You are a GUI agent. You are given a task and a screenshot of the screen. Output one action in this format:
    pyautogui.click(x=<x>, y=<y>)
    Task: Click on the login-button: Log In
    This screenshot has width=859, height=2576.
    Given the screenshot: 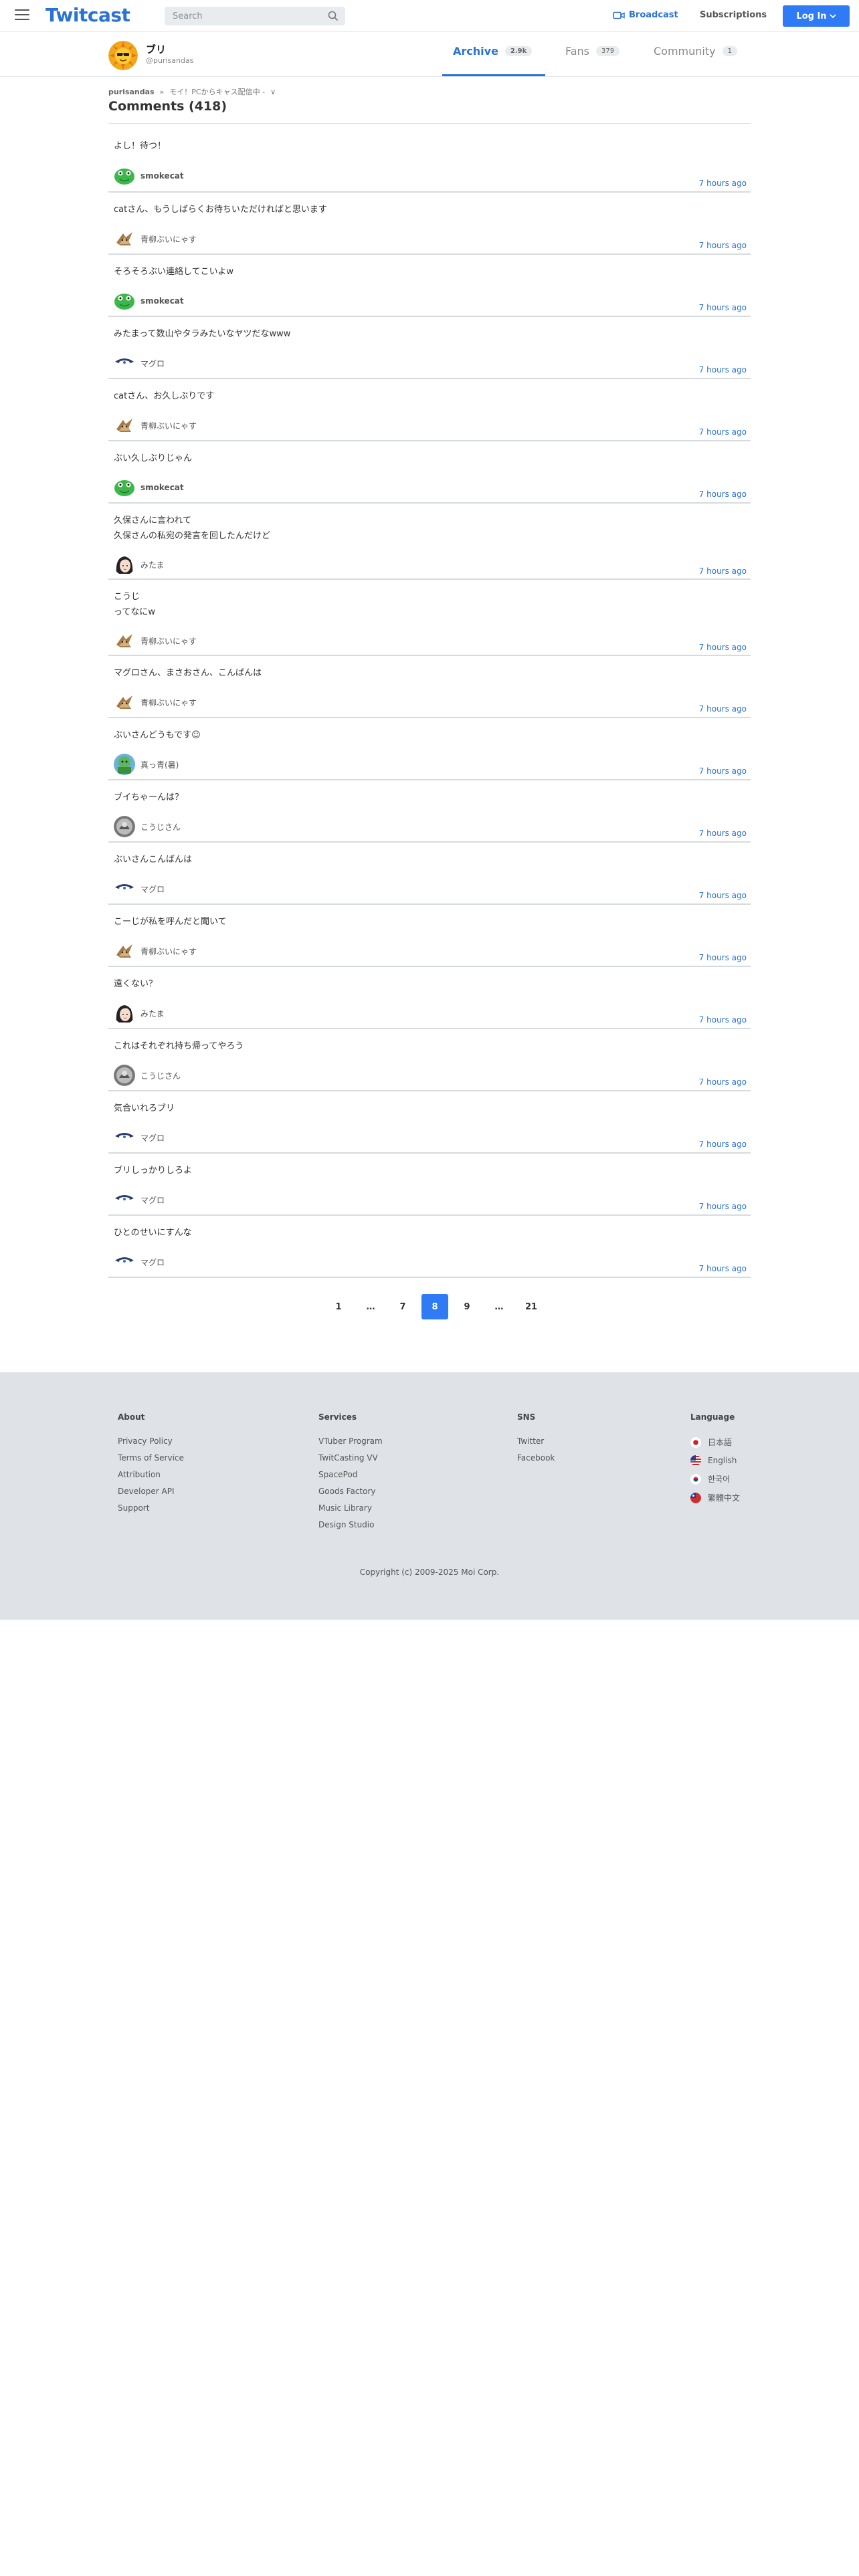 What is the action you would take?
    pyautogui.click(x=816, y=16)
    